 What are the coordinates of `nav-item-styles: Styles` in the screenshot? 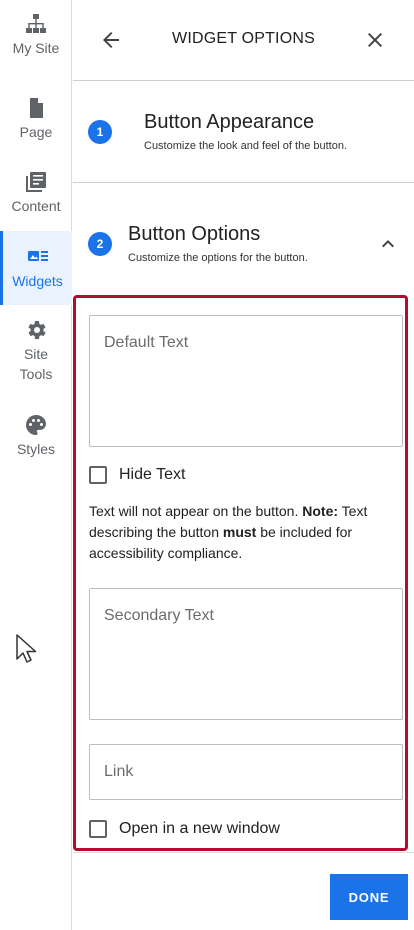 It's located at (36, 438).